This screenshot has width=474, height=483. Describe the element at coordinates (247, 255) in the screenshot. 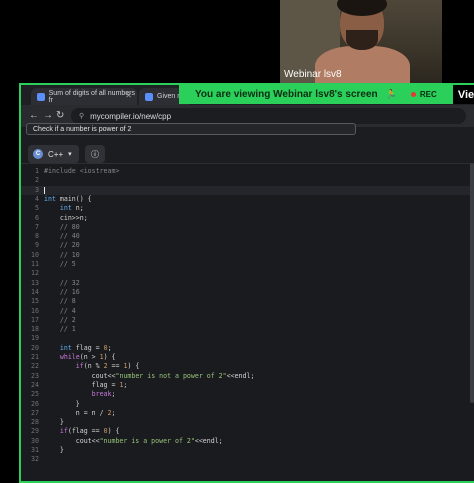

I see `code-line: 10 // 10` at that location.